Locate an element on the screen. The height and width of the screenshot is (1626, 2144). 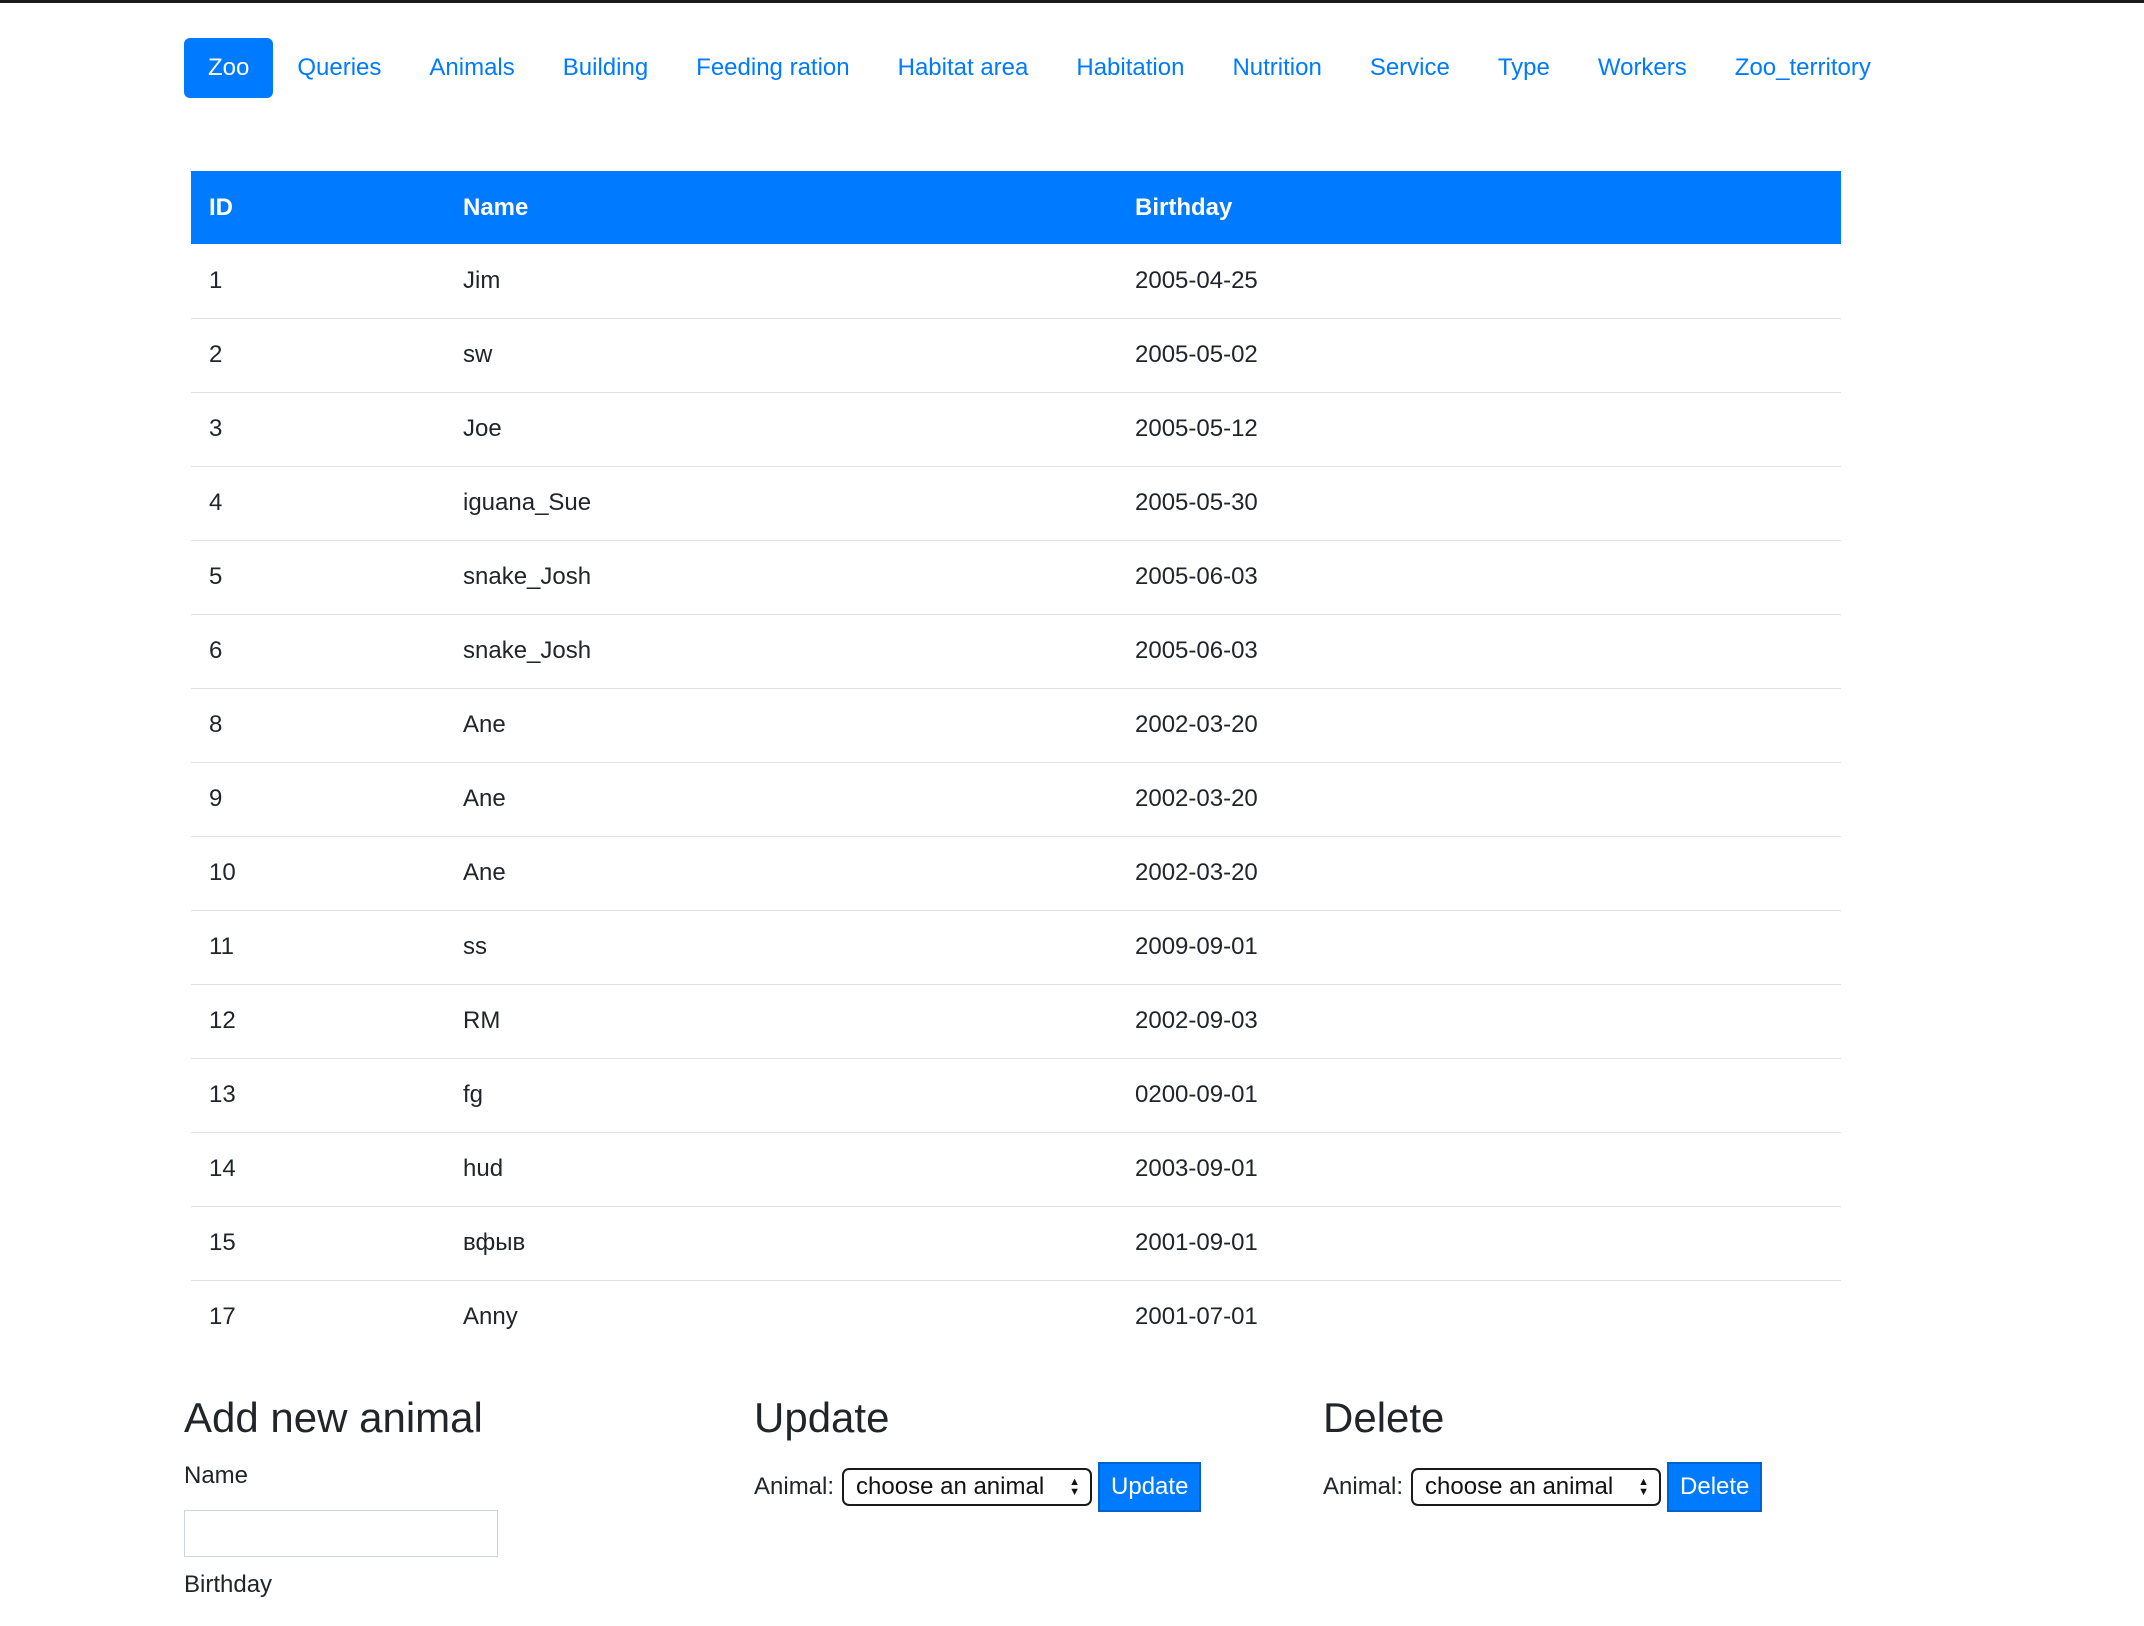
cell-name: fg is located at coordinates (781, 1095).